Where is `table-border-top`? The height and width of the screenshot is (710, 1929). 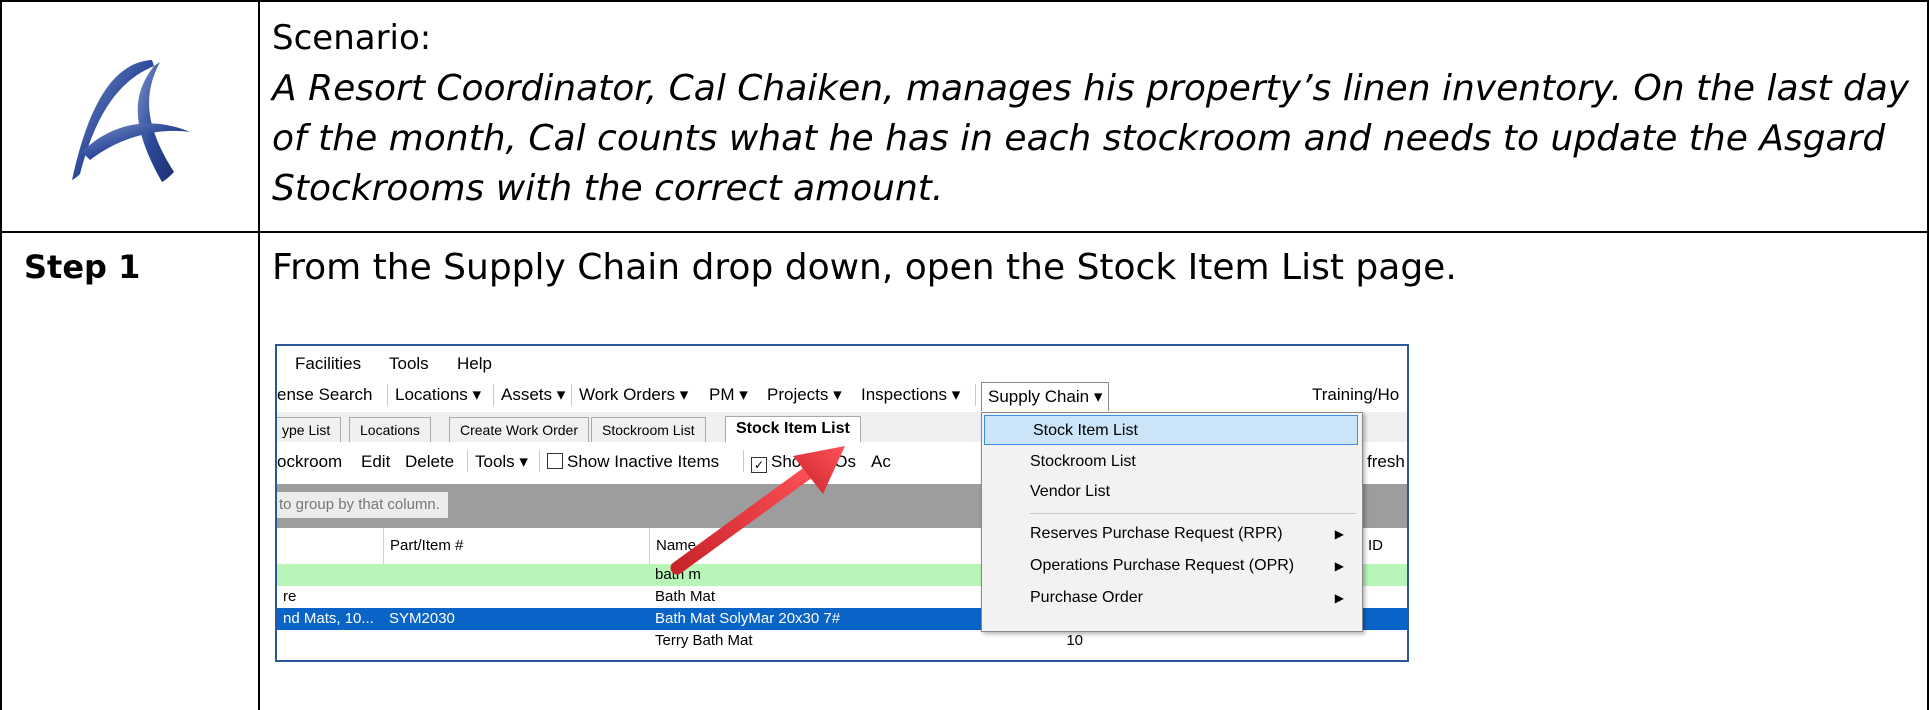 table-border-top is located at coordinates (964, 1).